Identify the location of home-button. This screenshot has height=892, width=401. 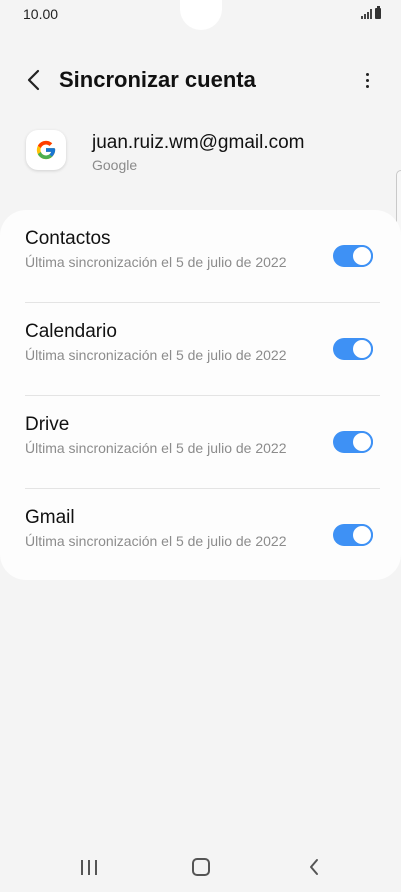
(201, 867).